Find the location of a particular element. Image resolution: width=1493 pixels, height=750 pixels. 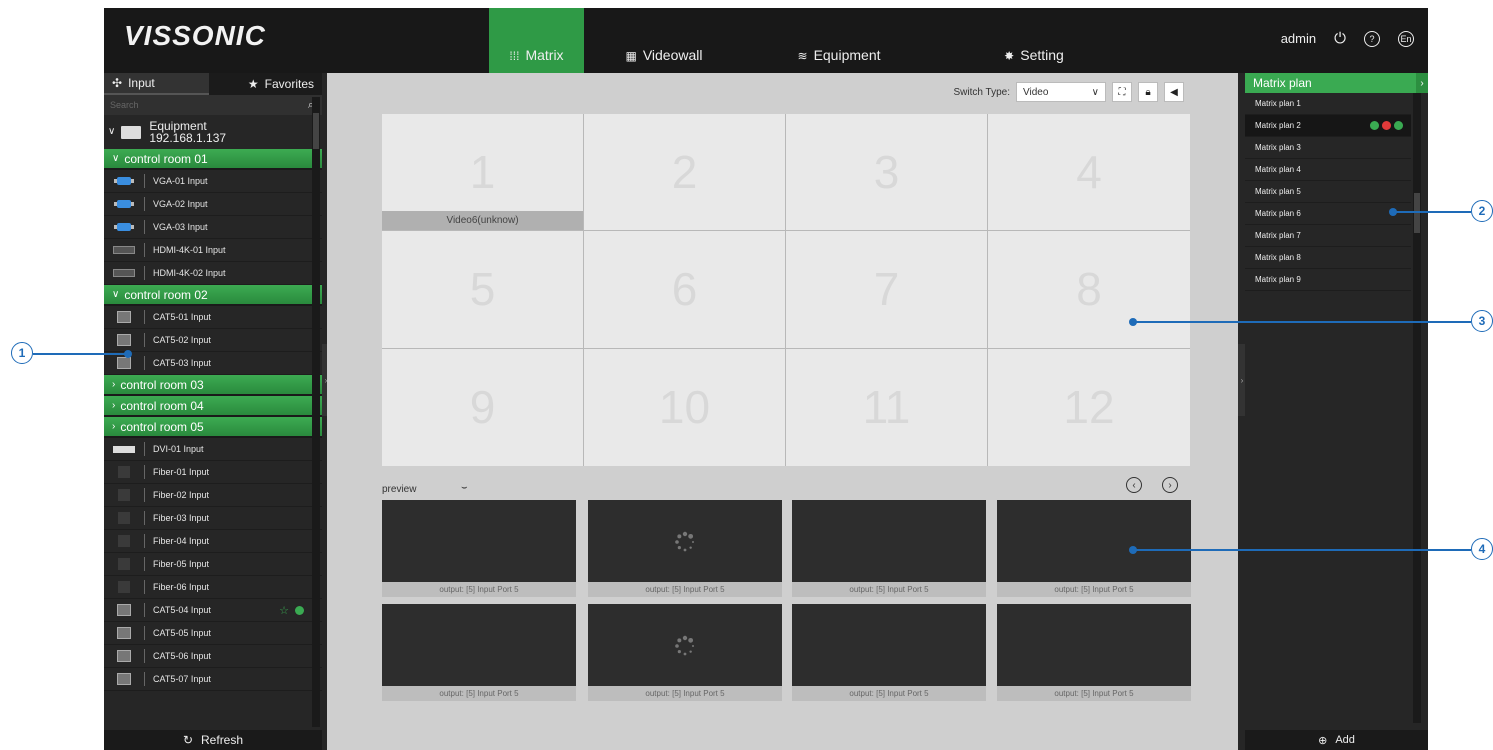

fiber-port-icon is located at coordinates (124, 472).